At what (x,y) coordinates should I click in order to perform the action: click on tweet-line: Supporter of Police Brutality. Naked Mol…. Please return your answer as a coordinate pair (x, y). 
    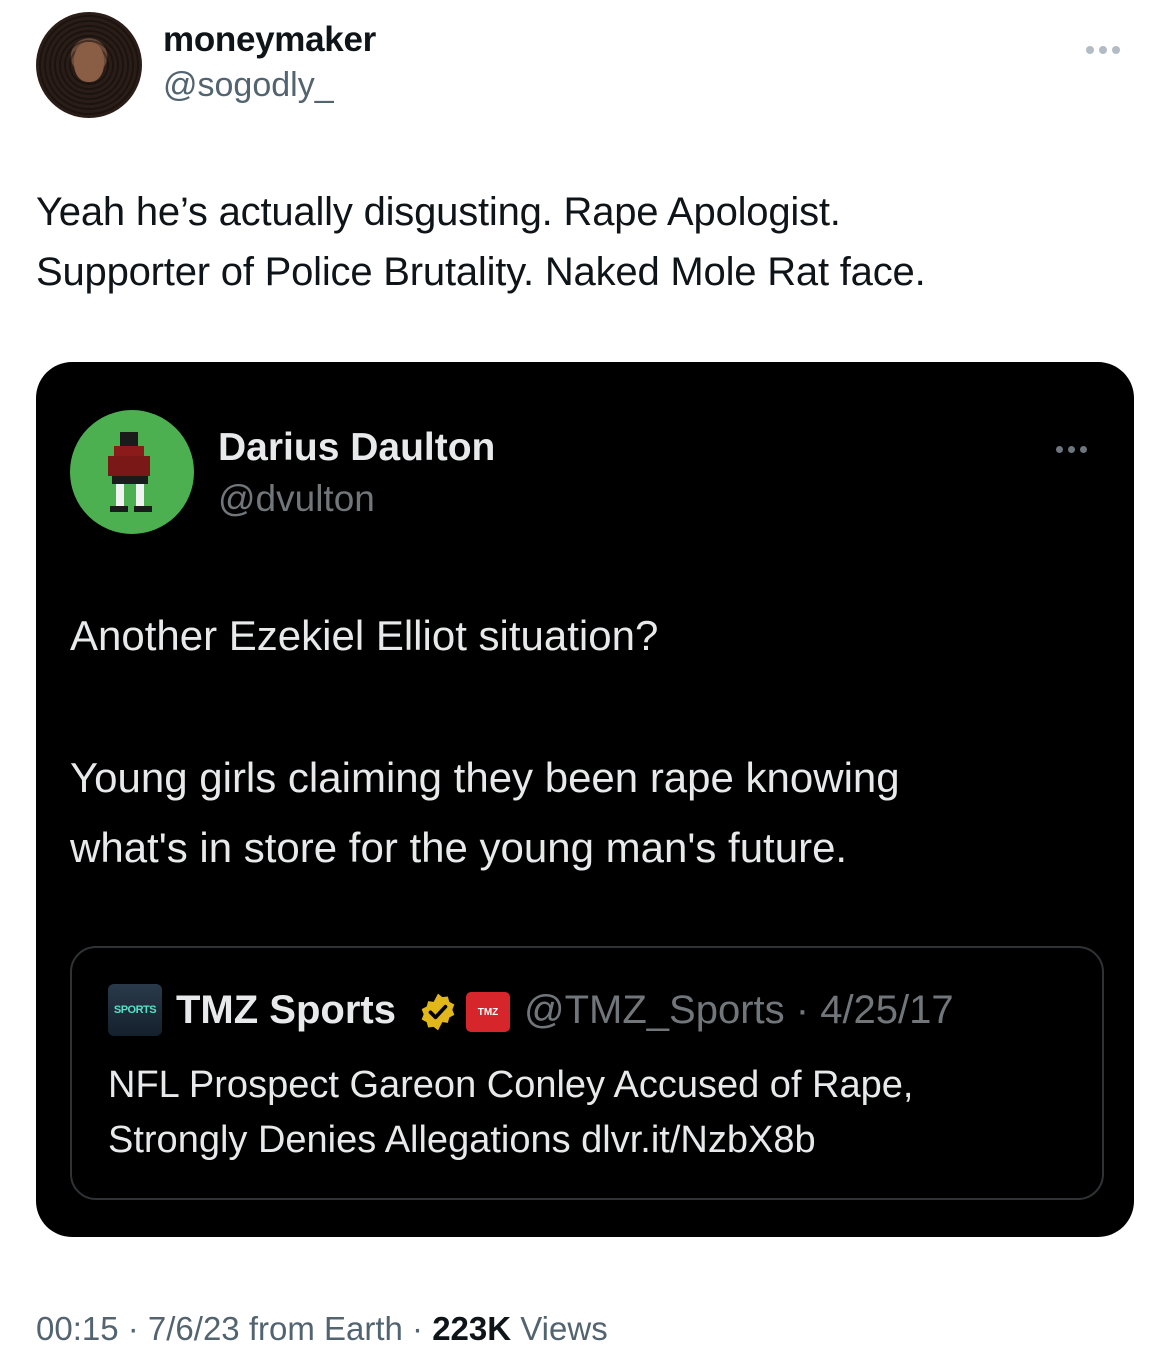
    Looking at the image, I should click on (481, 272).